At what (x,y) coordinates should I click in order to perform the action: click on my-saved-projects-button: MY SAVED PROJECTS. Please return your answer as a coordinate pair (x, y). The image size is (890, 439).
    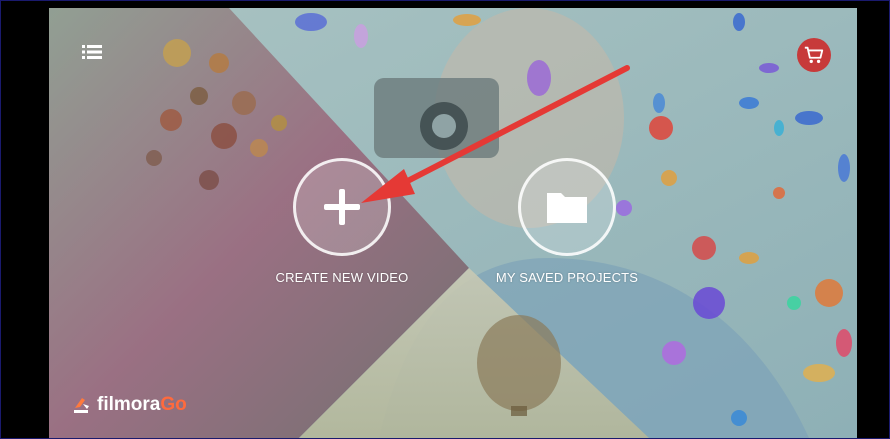
    Looking at the image, I should click on (567, 221).